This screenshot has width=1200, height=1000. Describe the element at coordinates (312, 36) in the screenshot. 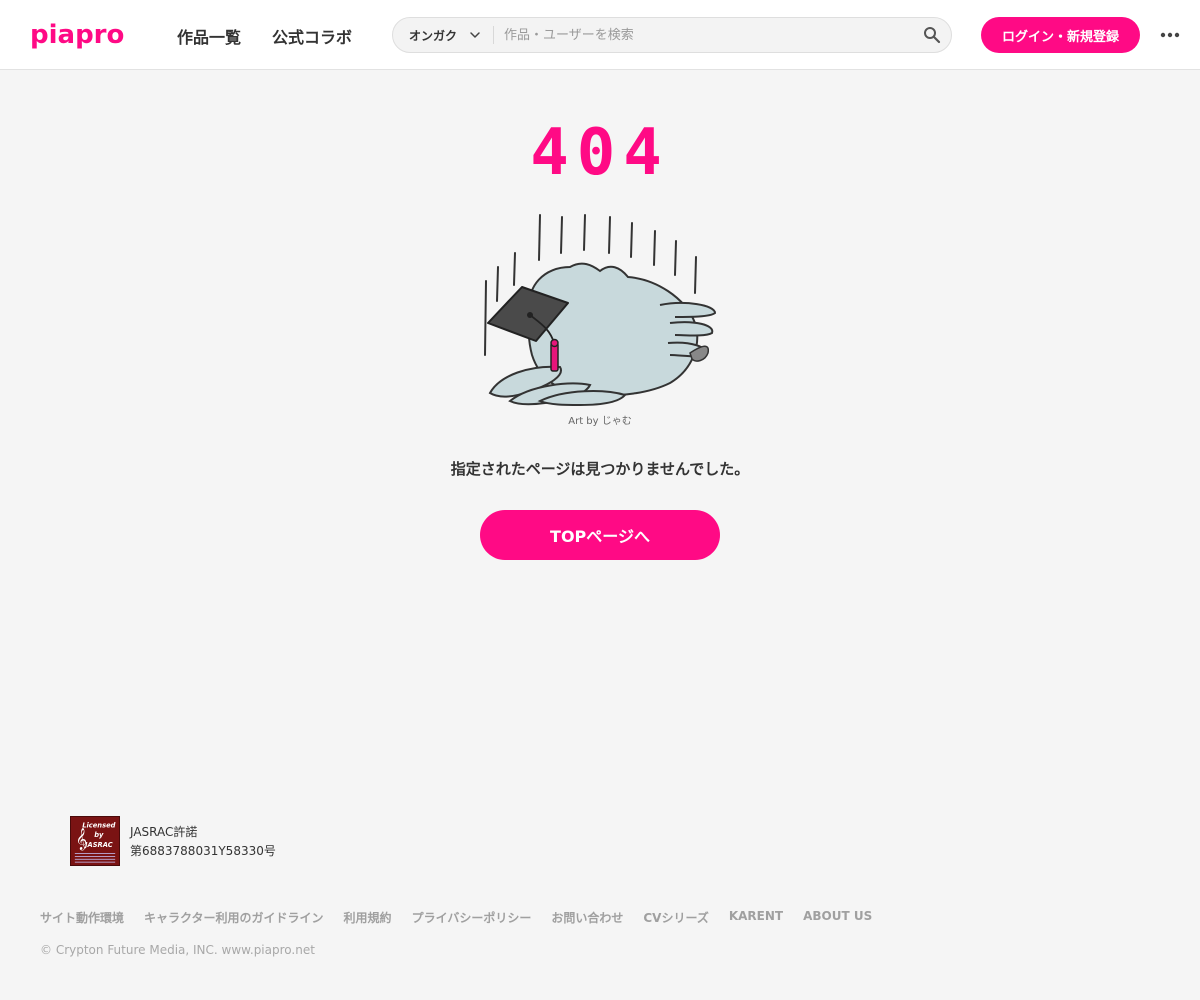

I see `nav-official-collab: 公式コラボ` at that location.